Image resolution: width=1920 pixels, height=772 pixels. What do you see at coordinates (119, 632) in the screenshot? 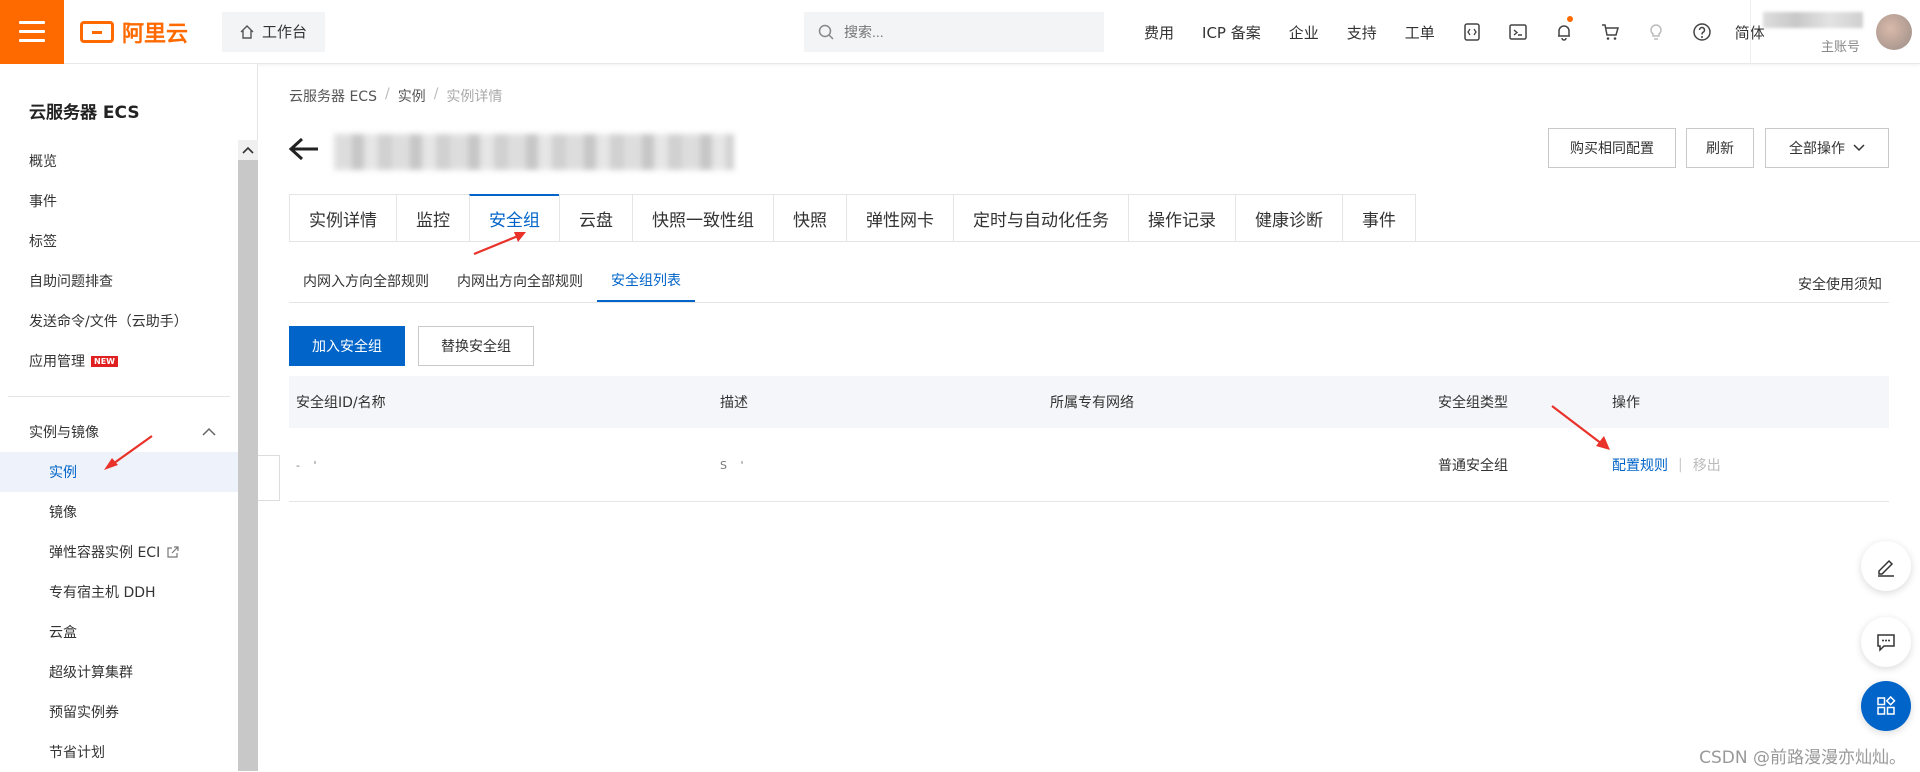
I see `sidebar-item-cloud-box: 云盒` at bounding box center [119, 632].